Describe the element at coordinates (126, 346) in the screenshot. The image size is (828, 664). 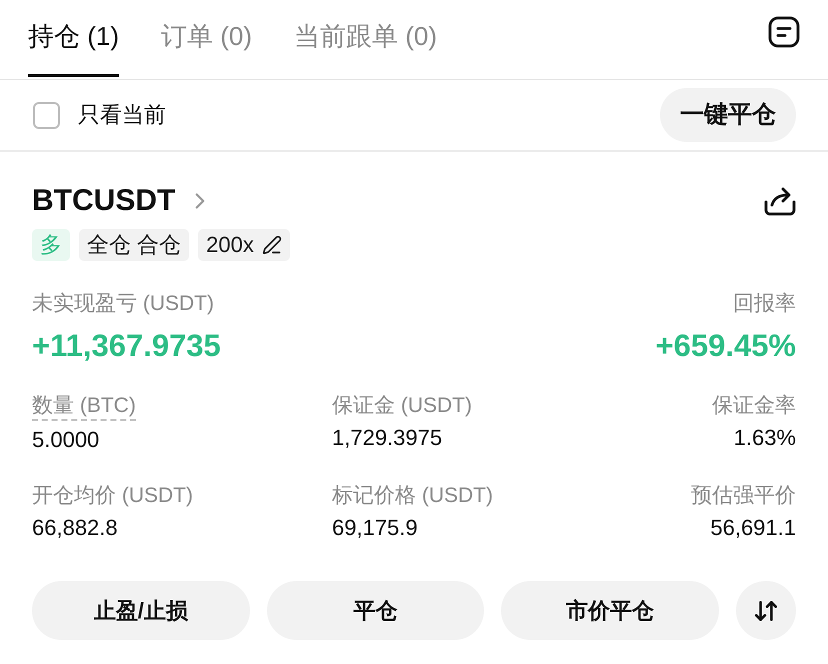
I see `pnl-value: +11,367.9735` at that location.